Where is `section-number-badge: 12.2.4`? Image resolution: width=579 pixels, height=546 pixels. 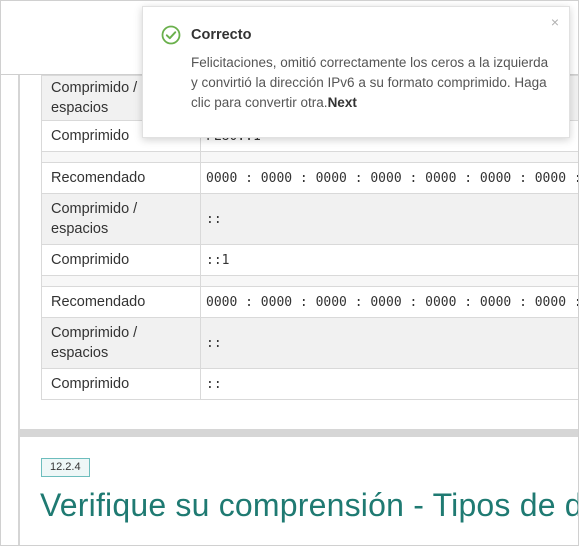 section-number-badge: 12.2.4 is located at coordinates (65, 467).